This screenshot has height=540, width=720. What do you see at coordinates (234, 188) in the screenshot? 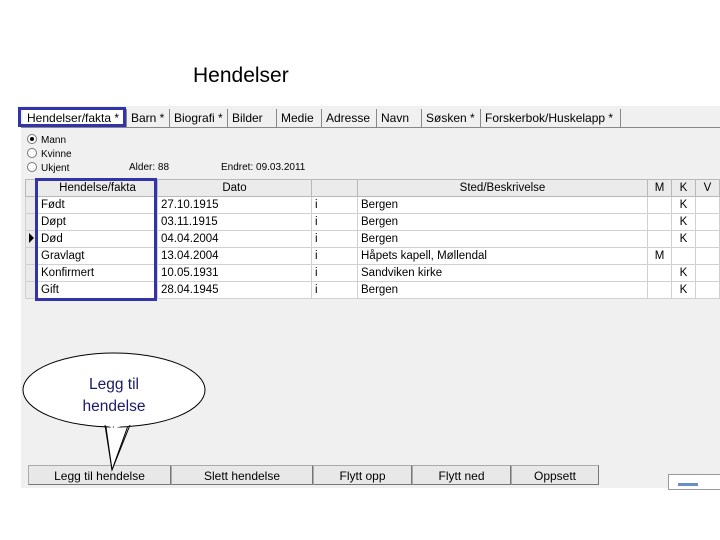
I see `column-header-dato: Dato` at bounding box center [234, 188].